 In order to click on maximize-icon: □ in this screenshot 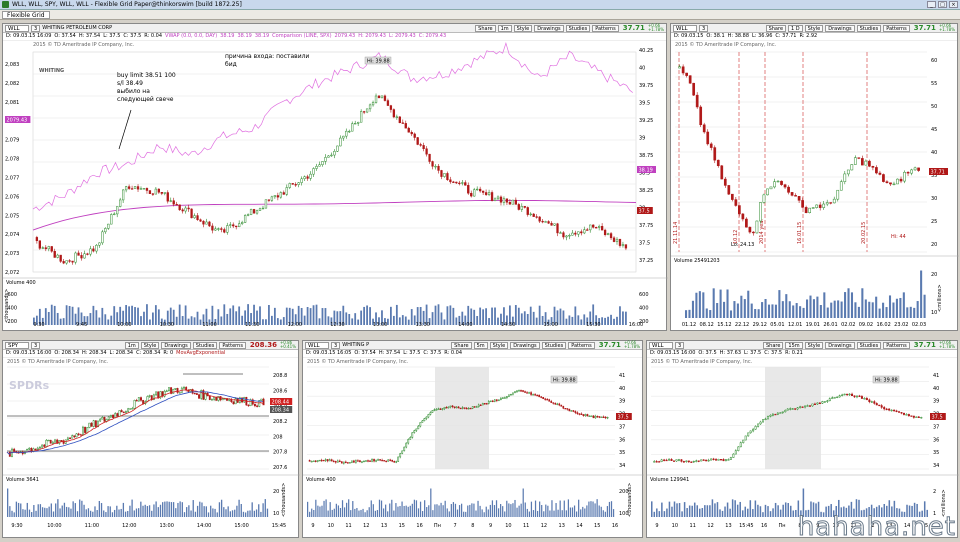, I will do `click(942, 4)`.